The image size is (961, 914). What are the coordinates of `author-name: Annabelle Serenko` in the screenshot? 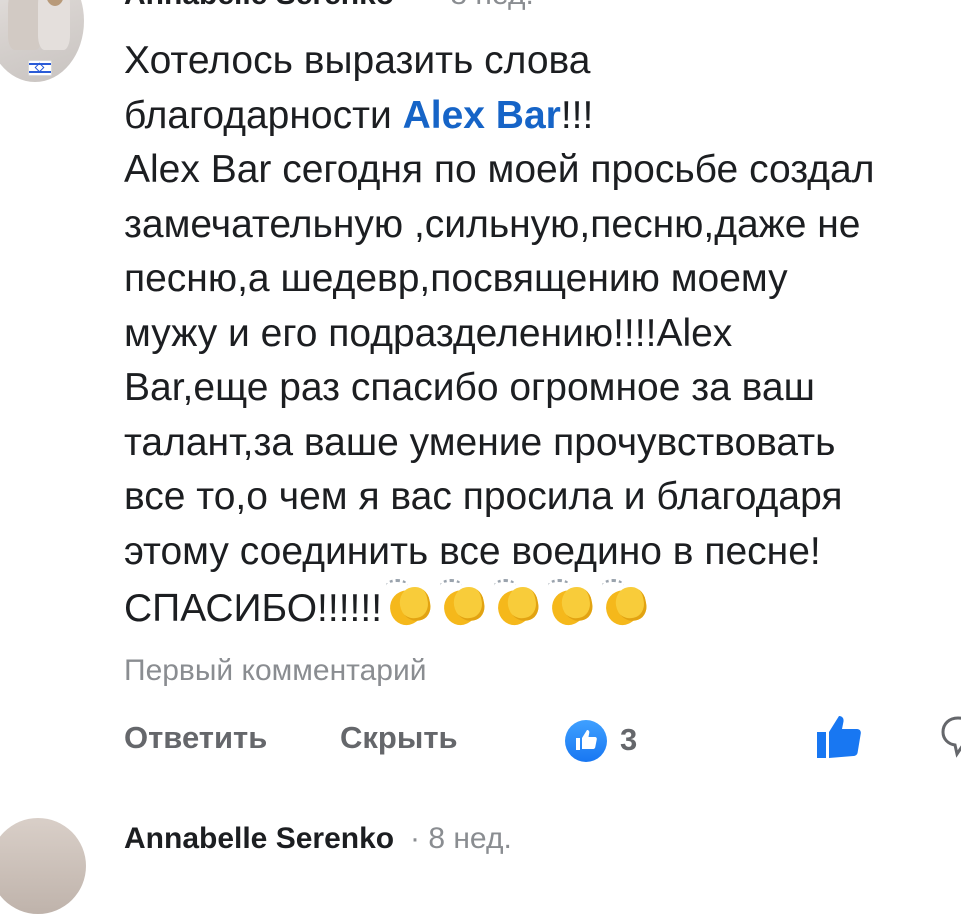 It's located at (259, 6).